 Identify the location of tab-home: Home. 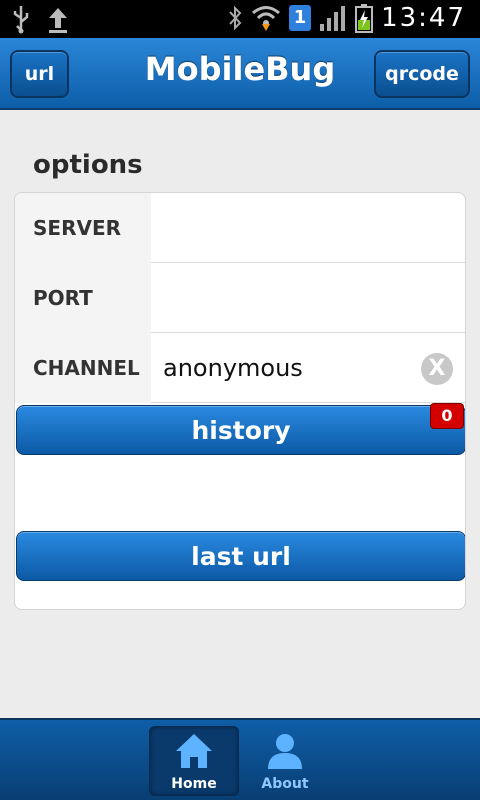
(194, 761).